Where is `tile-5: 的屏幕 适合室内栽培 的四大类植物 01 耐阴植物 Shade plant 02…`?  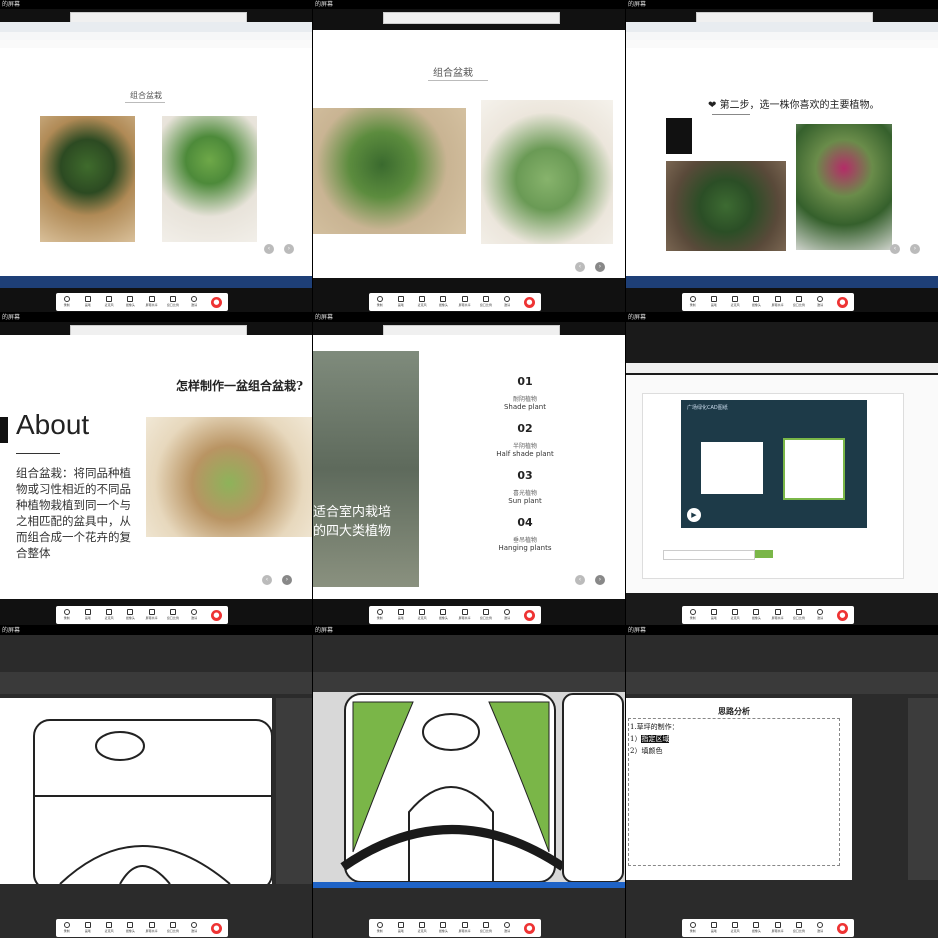 tile-5: 的屏幕 适合室内栽培 的四大类植物 01 耐阴植物 Shade plant 02… is located at coordinates (469, 469).